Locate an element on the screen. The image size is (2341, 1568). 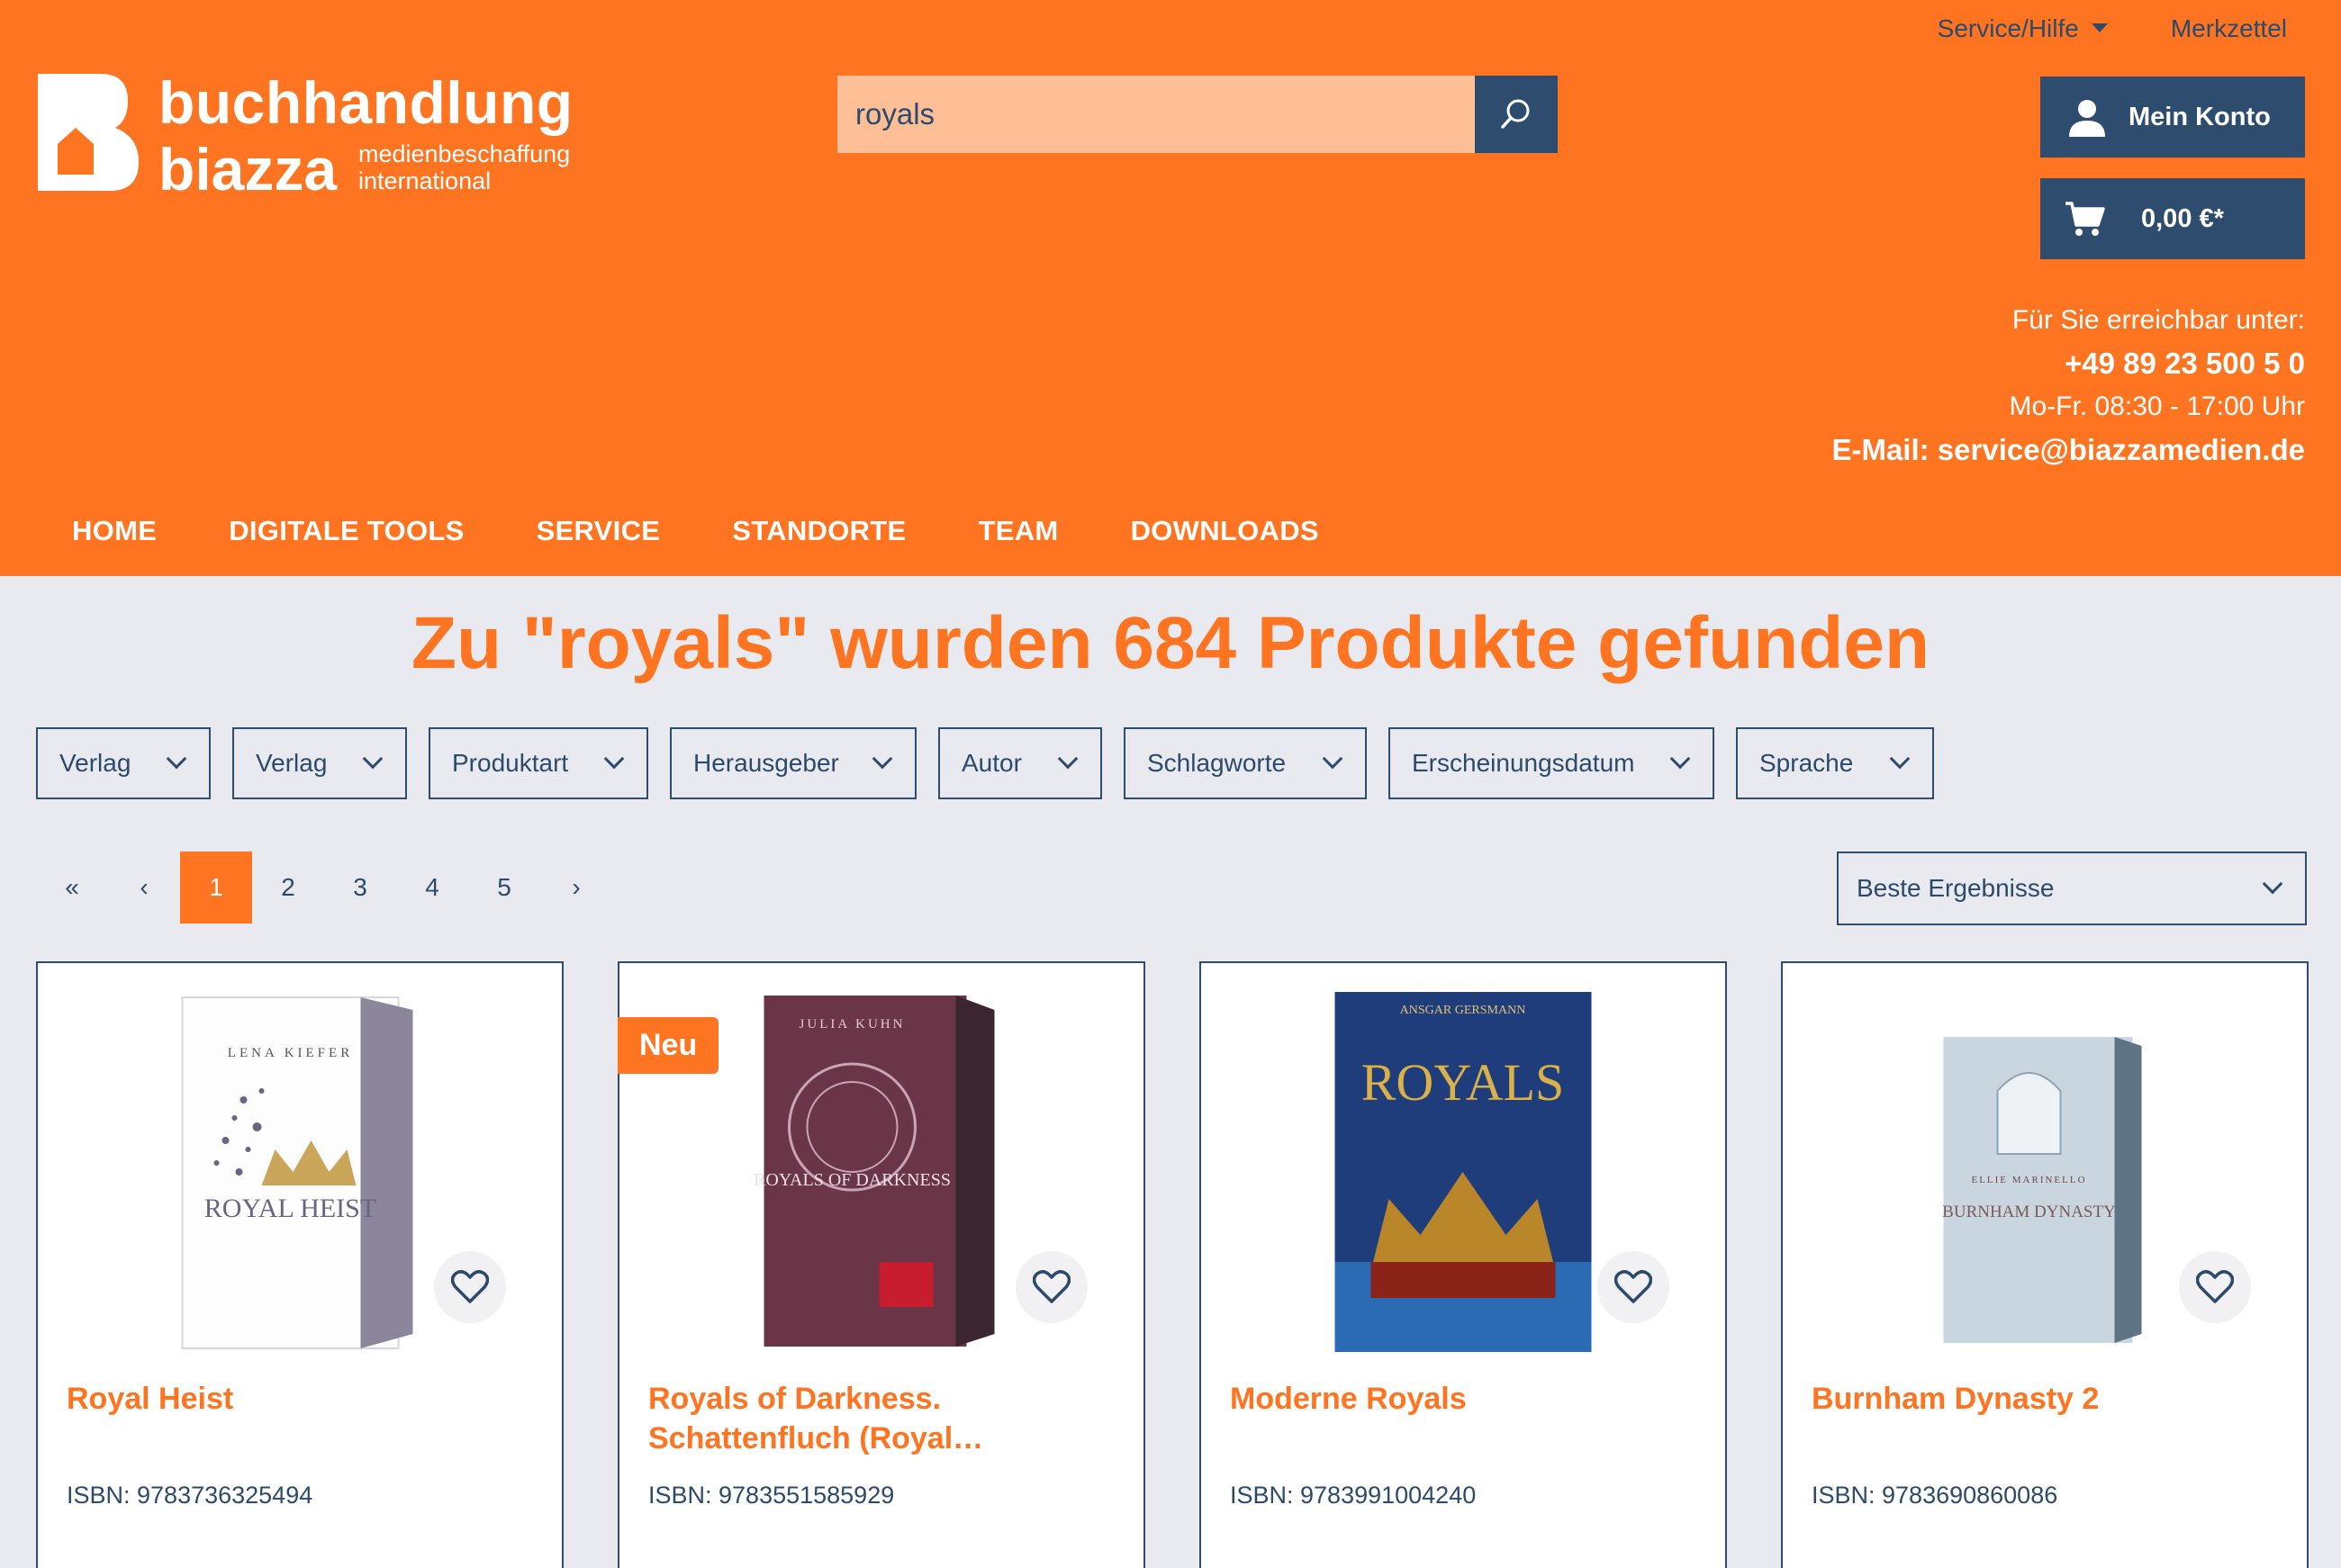
book-cover-title: ROYAL HEIST is located at coordinates (290, 1209).